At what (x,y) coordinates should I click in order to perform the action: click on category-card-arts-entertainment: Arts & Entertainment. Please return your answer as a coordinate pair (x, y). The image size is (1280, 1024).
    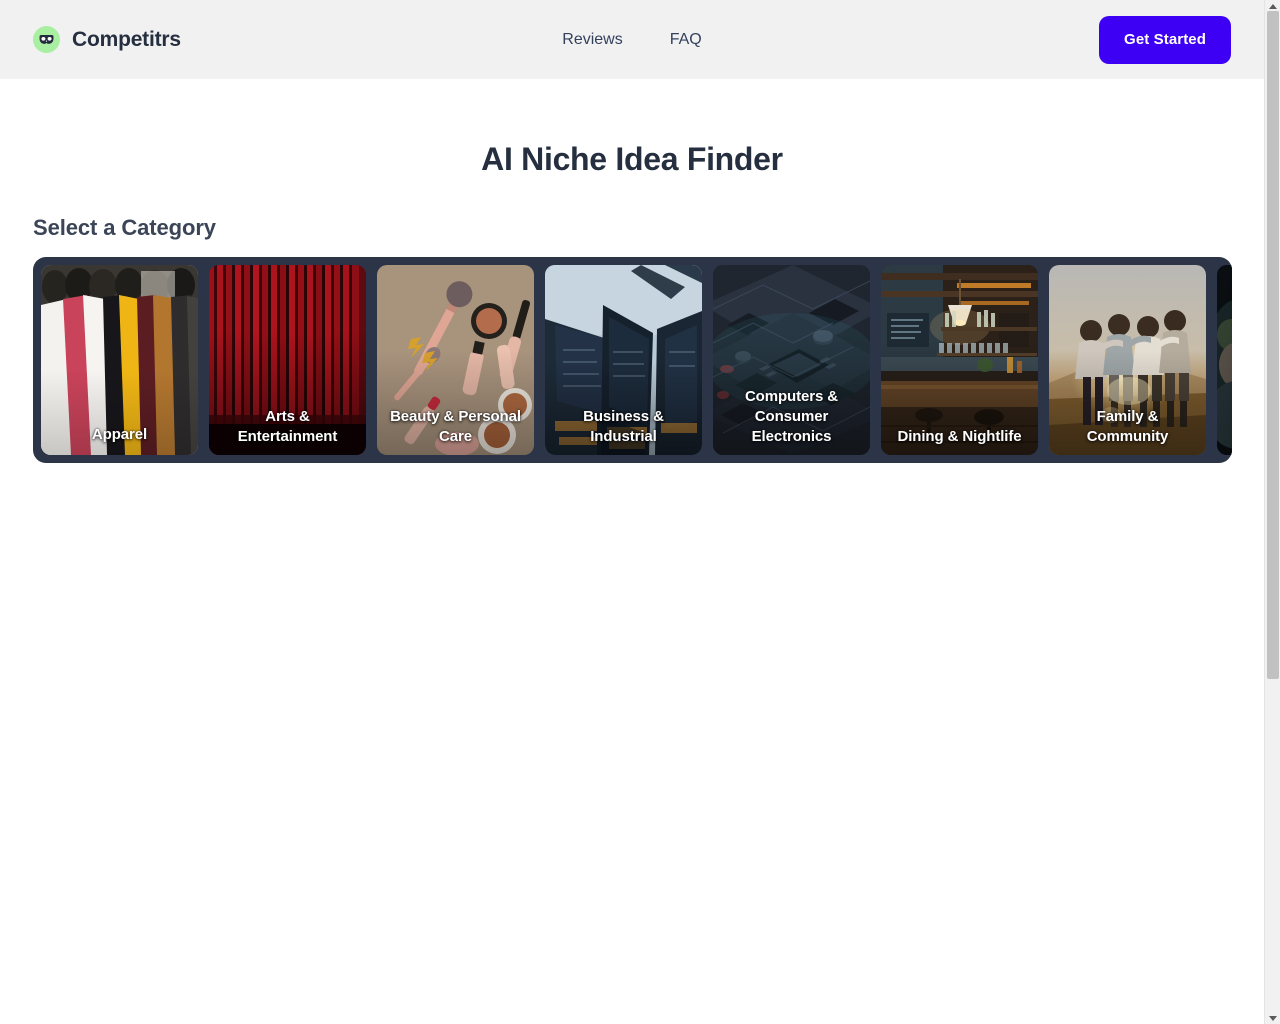
    Looking at the image, I should click on (287, 360).